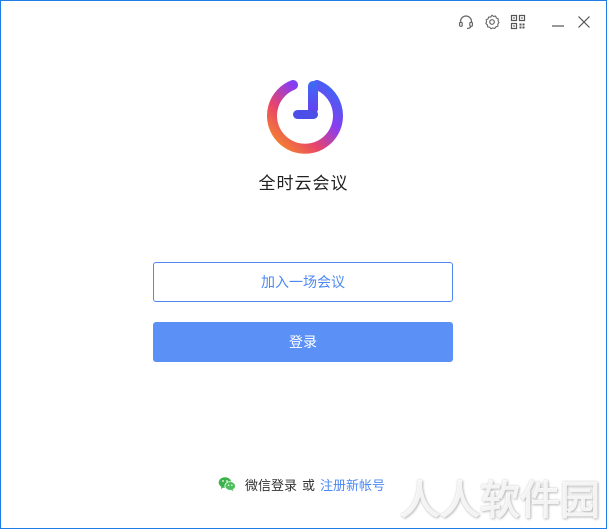  Describe the element at coordinates (466, 22) in the screenshot. I see `headset-icon` at that location.